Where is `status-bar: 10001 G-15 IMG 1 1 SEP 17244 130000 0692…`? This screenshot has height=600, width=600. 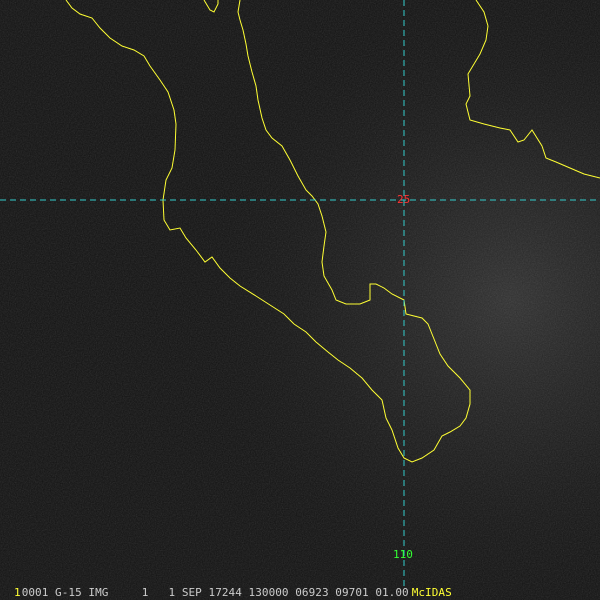
status-bar: 10001 G-15 IMG 1 1 SEP 17244 130000 0692… is located at coordinates (300, 592).